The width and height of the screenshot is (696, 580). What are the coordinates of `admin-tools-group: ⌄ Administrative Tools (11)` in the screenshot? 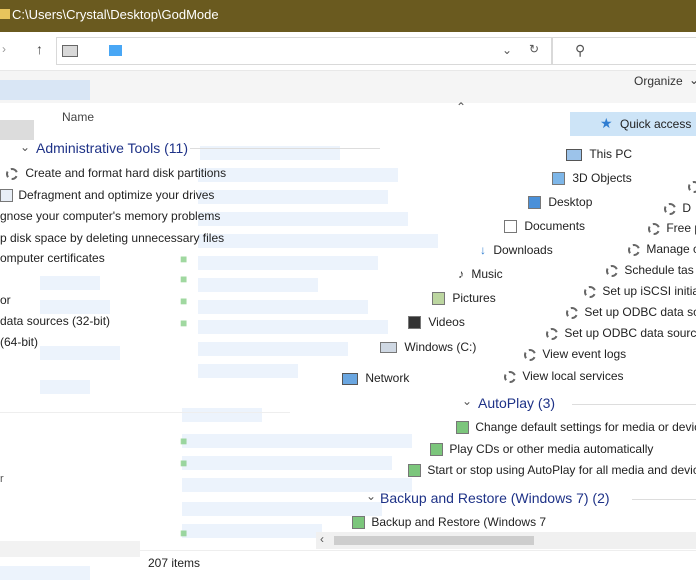 It's located at (190, 148).